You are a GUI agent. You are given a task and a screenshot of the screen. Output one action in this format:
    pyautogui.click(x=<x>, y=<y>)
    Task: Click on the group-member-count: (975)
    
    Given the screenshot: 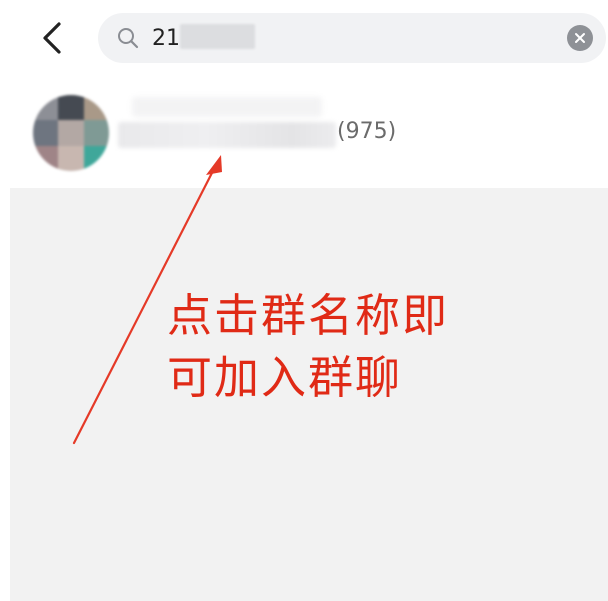 What is the action you would take?
    pyautogui.click(x=367, y=131)
    